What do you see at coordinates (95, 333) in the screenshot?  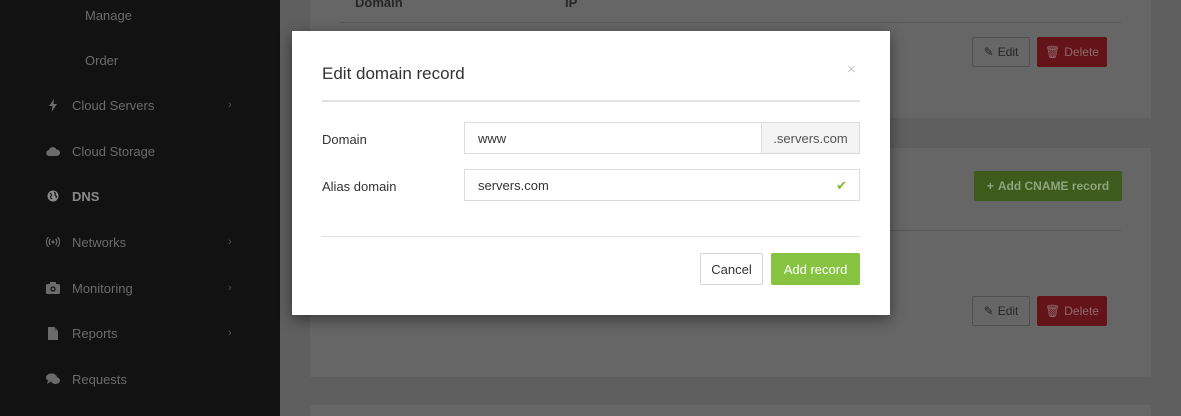 I see `sidebar-item-label: Reports` at bounding box center [95, 333].